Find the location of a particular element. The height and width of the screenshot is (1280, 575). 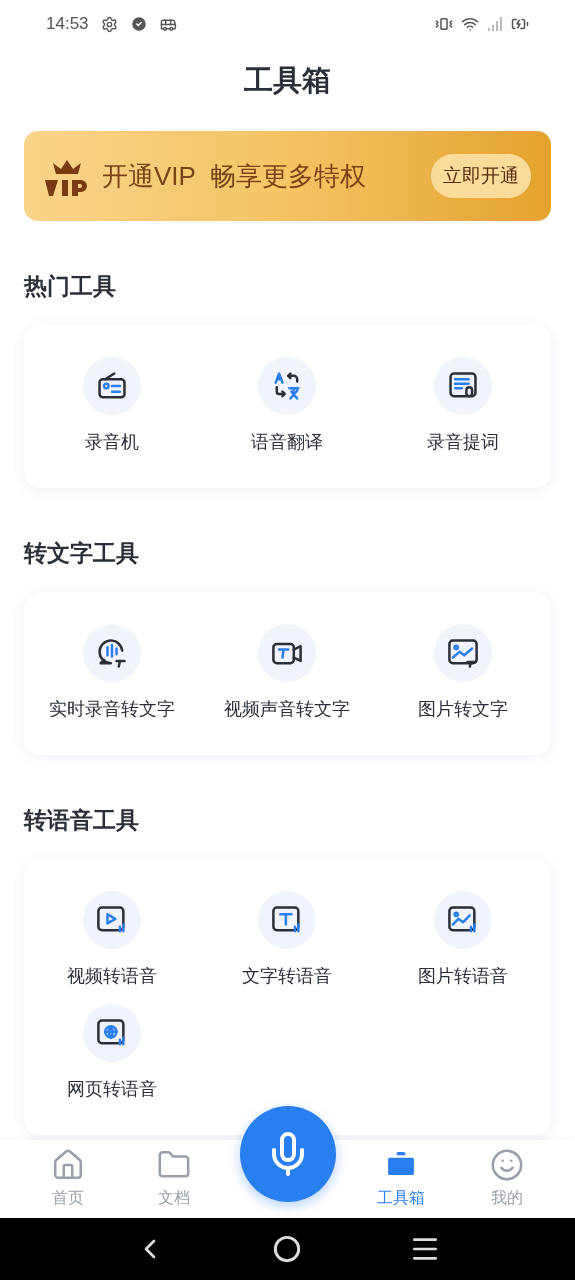

settings-icon is located at coordinates (109, 24).